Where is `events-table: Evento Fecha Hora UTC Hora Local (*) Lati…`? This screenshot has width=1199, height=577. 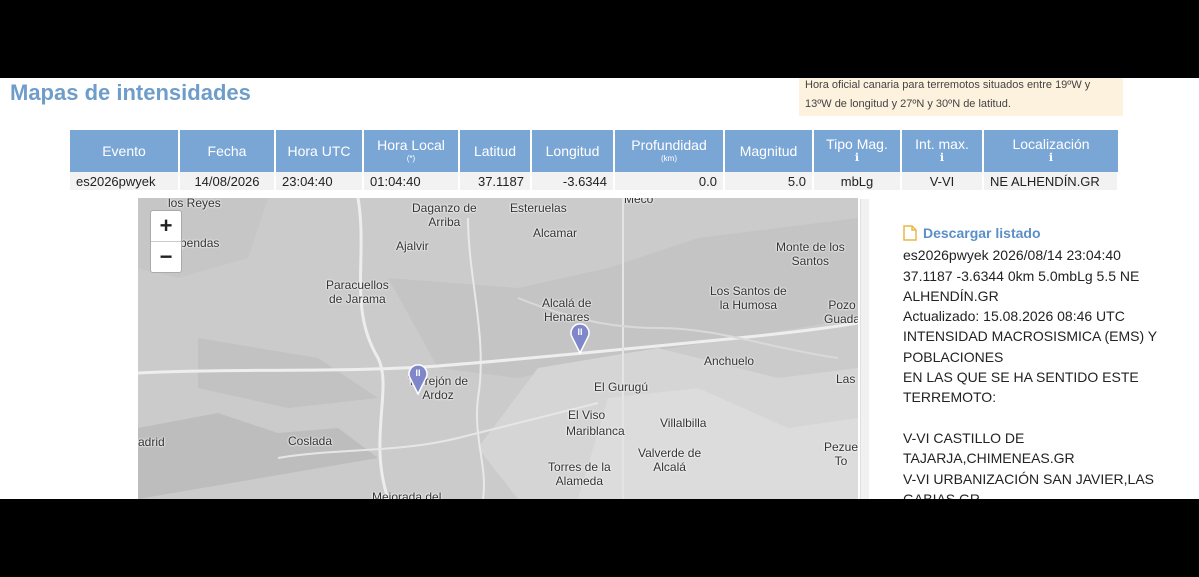
events-table: Evento Fecha Hora UTC Hora Local (*) Lati… is located at coordinates (594, 160).